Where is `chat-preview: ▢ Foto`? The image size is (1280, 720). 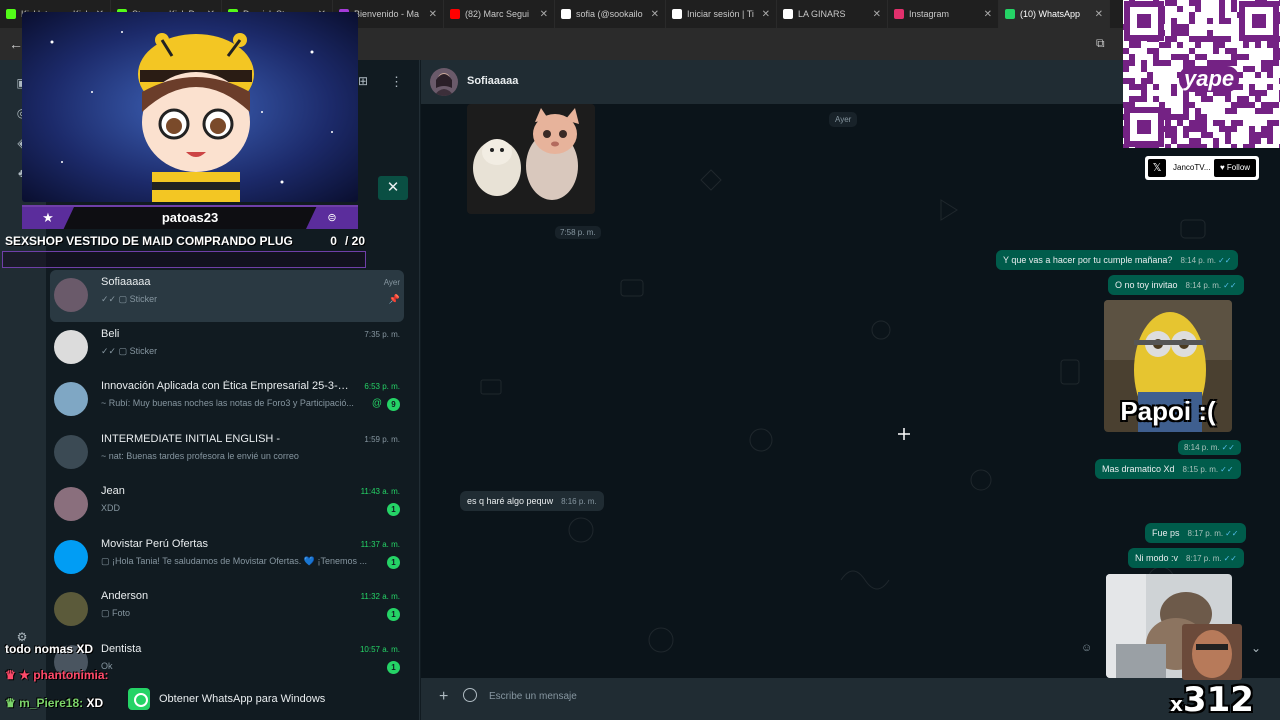 chat-preview: ▢ Foto is located at coordinates (116, 613).